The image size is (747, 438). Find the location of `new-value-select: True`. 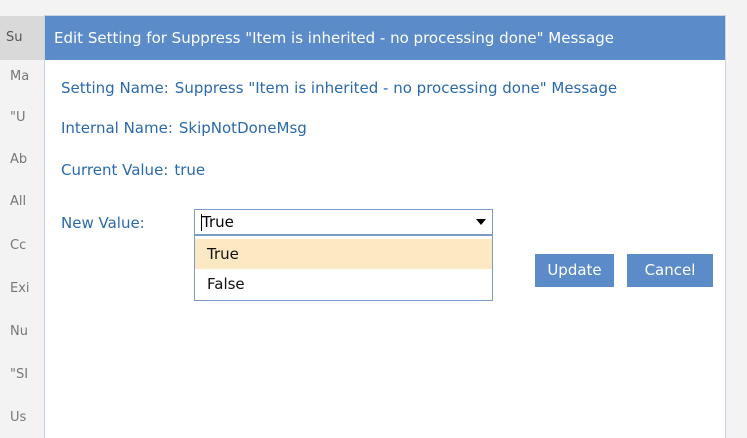

new-value-select: True is located at coordinates (343, 222).